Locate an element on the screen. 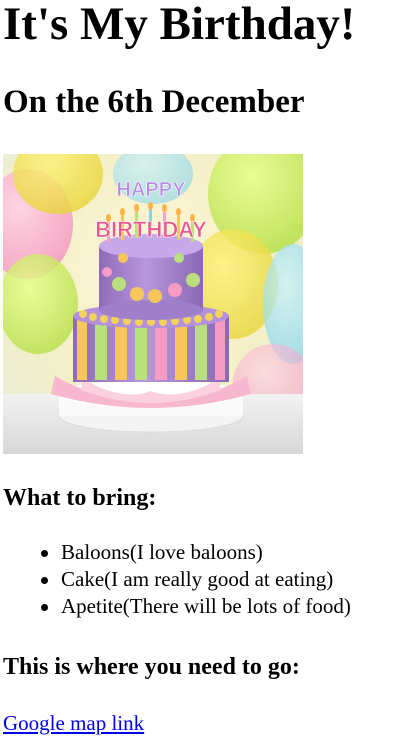  google-map-link: Google map link is located at coordinates (73, 723).